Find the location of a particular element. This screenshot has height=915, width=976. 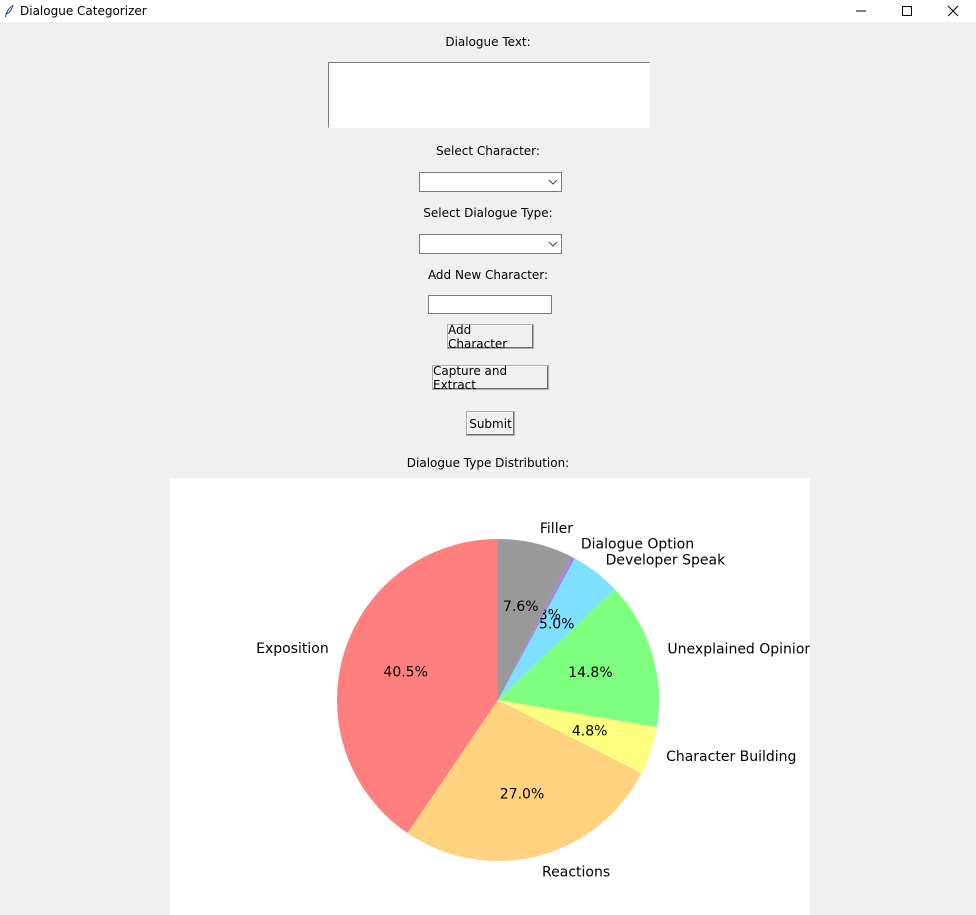

title-bar: Dialogue Categorizer is located at coordinates (488, 11).